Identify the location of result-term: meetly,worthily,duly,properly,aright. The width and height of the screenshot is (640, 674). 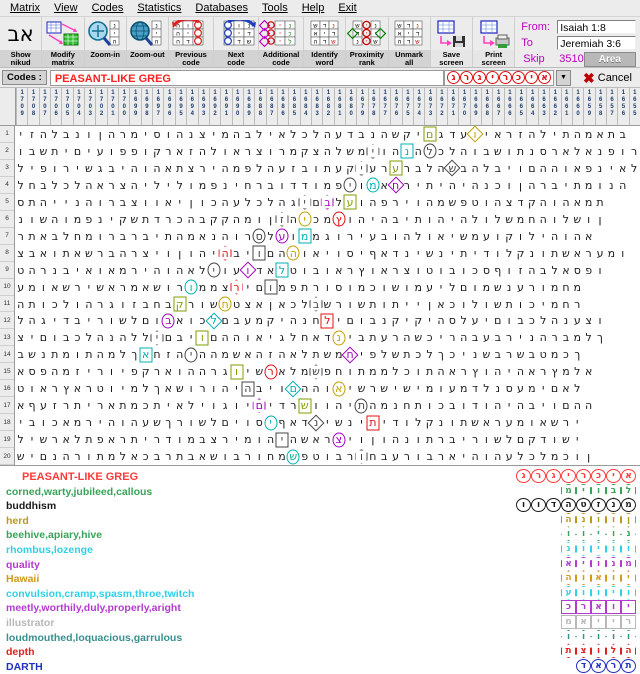
(218, 608).